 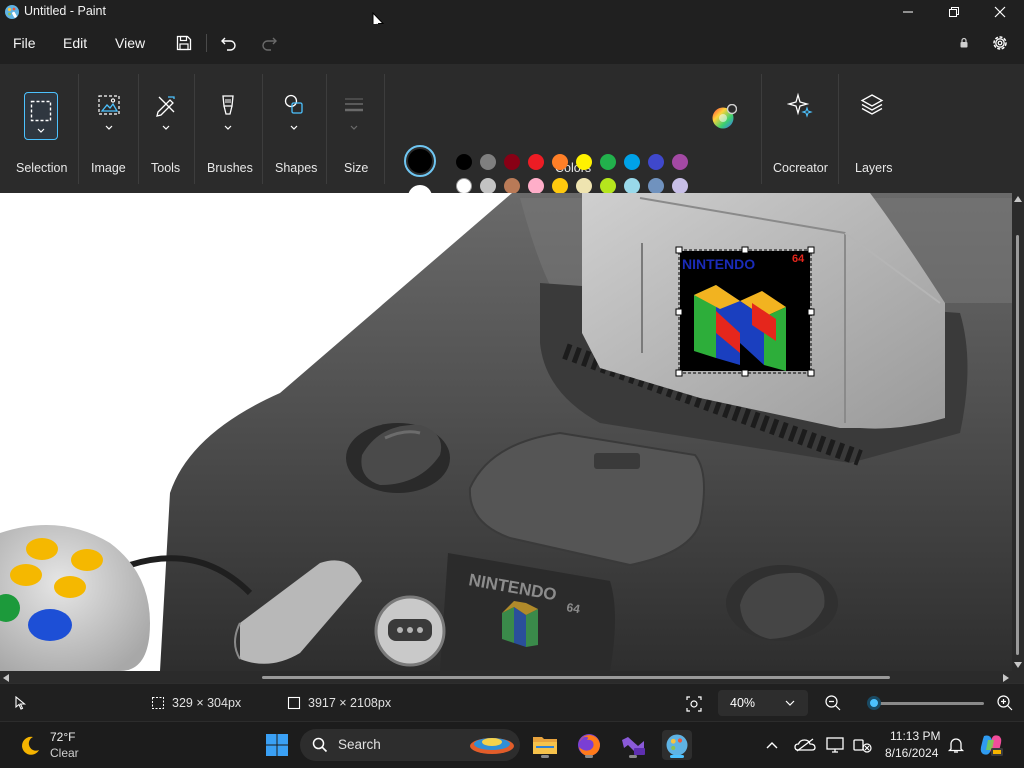 What do you see at coordinates (589, 745) in the screenshot?
I see `firefox-button` at bounding box center [589, 745].